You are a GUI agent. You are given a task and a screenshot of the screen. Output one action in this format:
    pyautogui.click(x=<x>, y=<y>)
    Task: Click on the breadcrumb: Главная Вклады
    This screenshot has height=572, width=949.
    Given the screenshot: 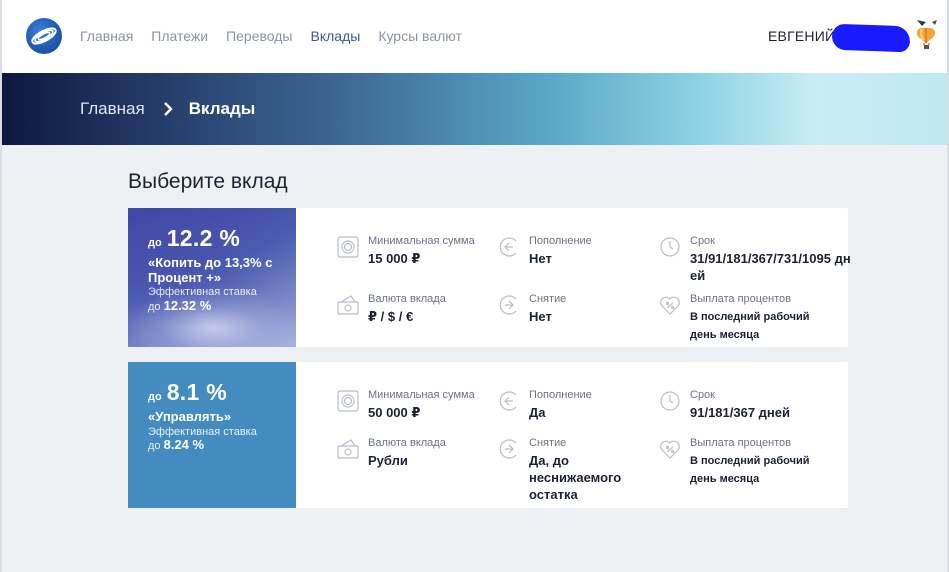 What is the action you would take?
    pyautogui.click(x=167, y=109)
    